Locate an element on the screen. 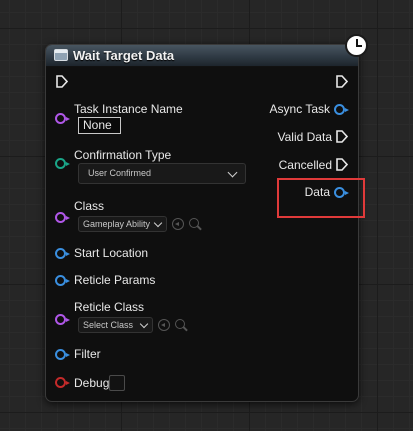 This screenshot has width=413, height=431. node-header: Wait Target Data is located at coordinates (202, 56).